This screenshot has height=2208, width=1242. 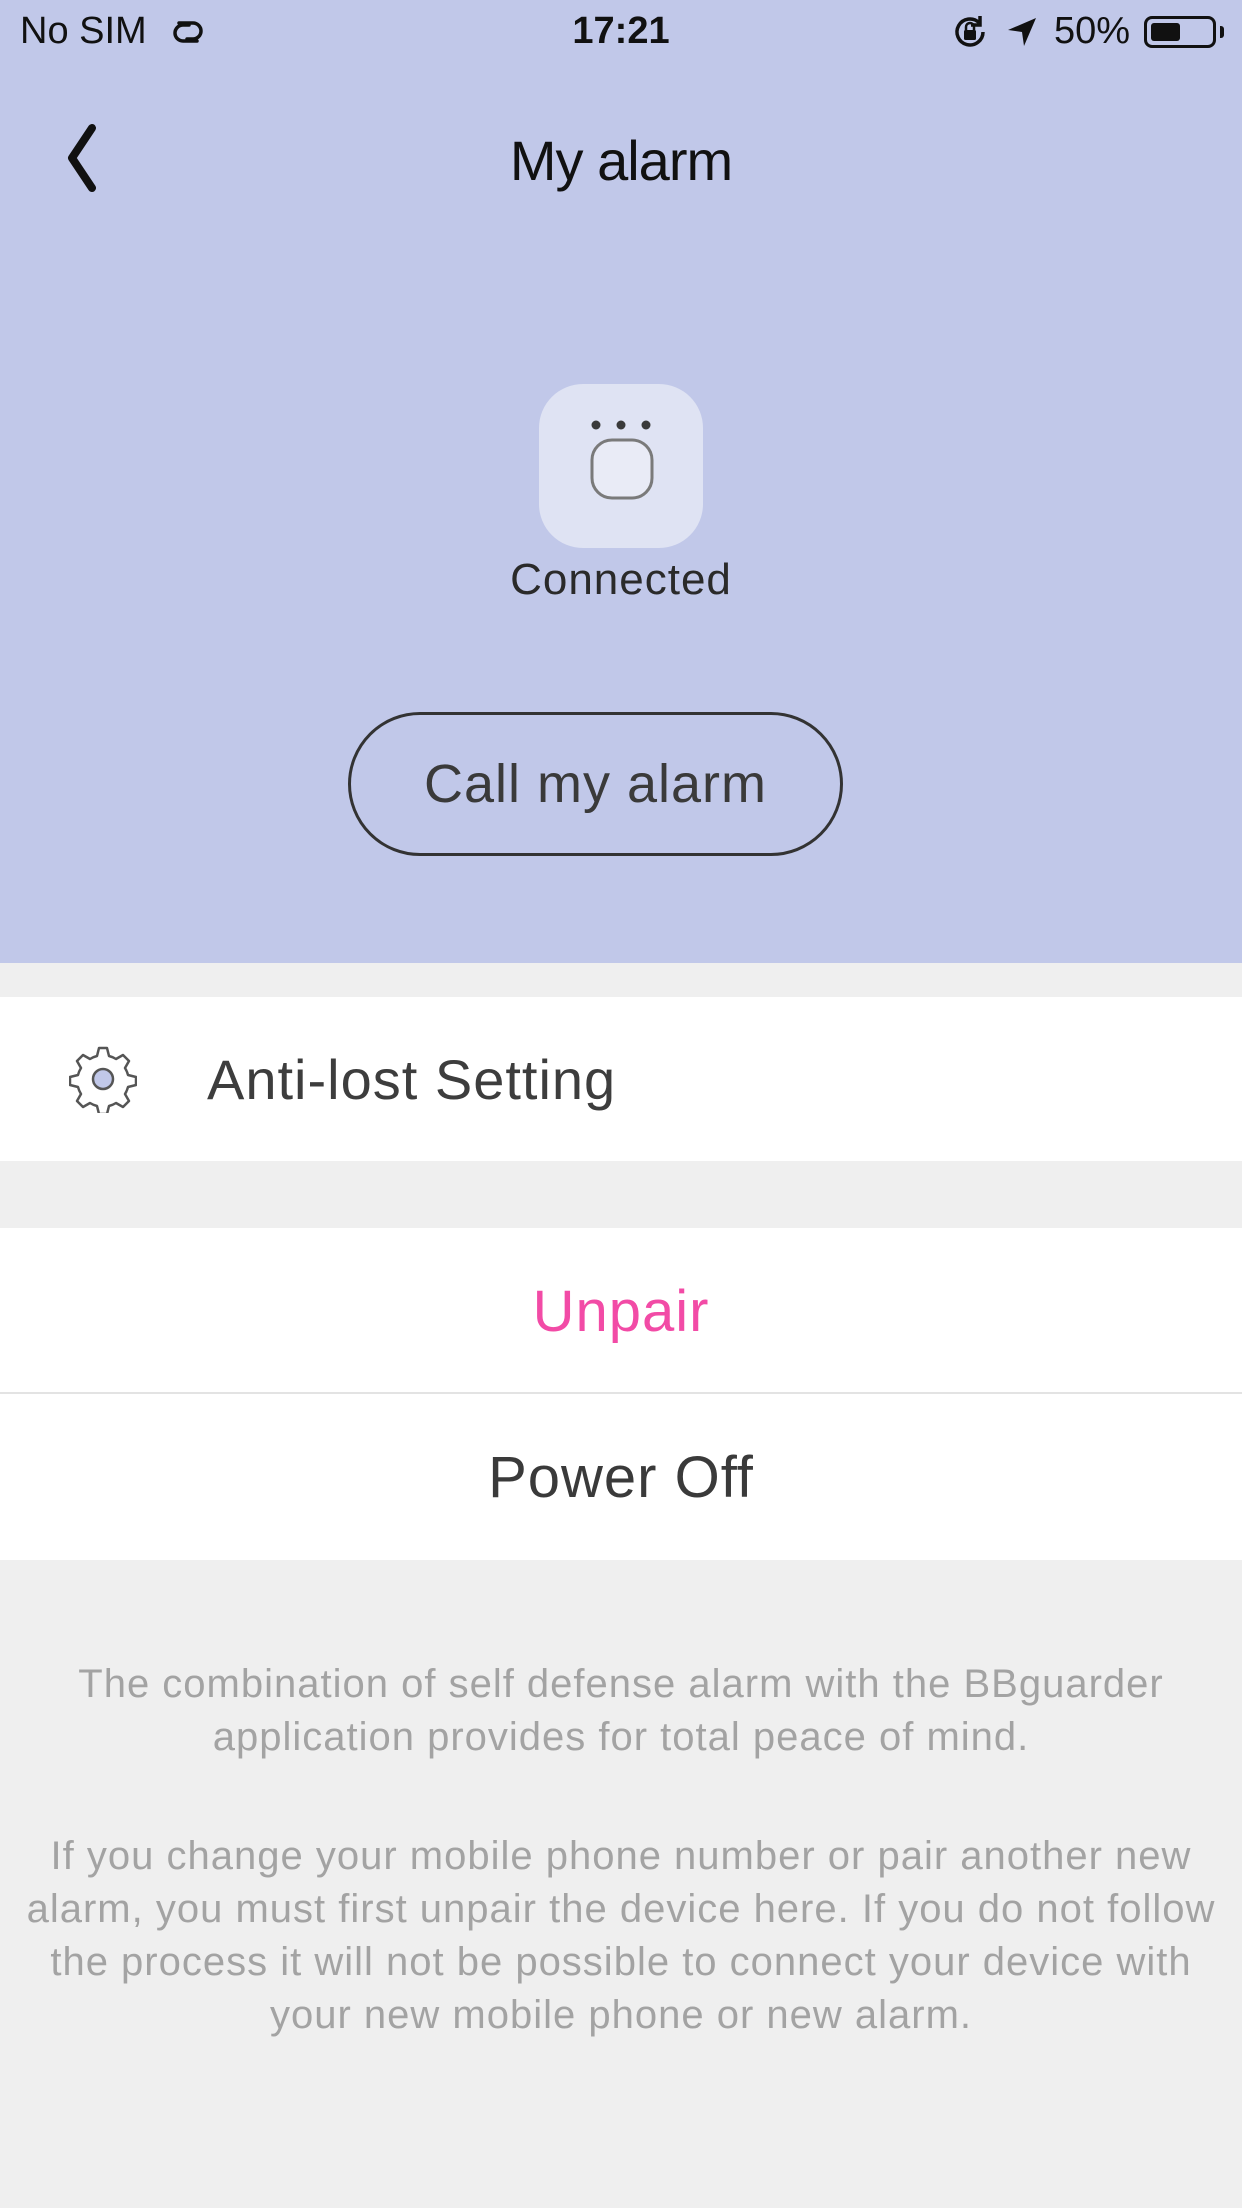 I want to click on nav-bar: My alarm, so click(x=621, y=160).